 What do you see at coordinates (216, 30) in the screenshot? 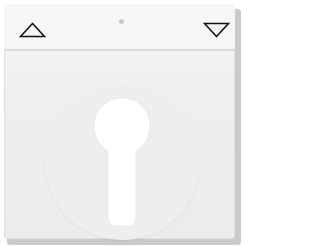
I see `arrow-down-icon` at bounding box center [216, 30].